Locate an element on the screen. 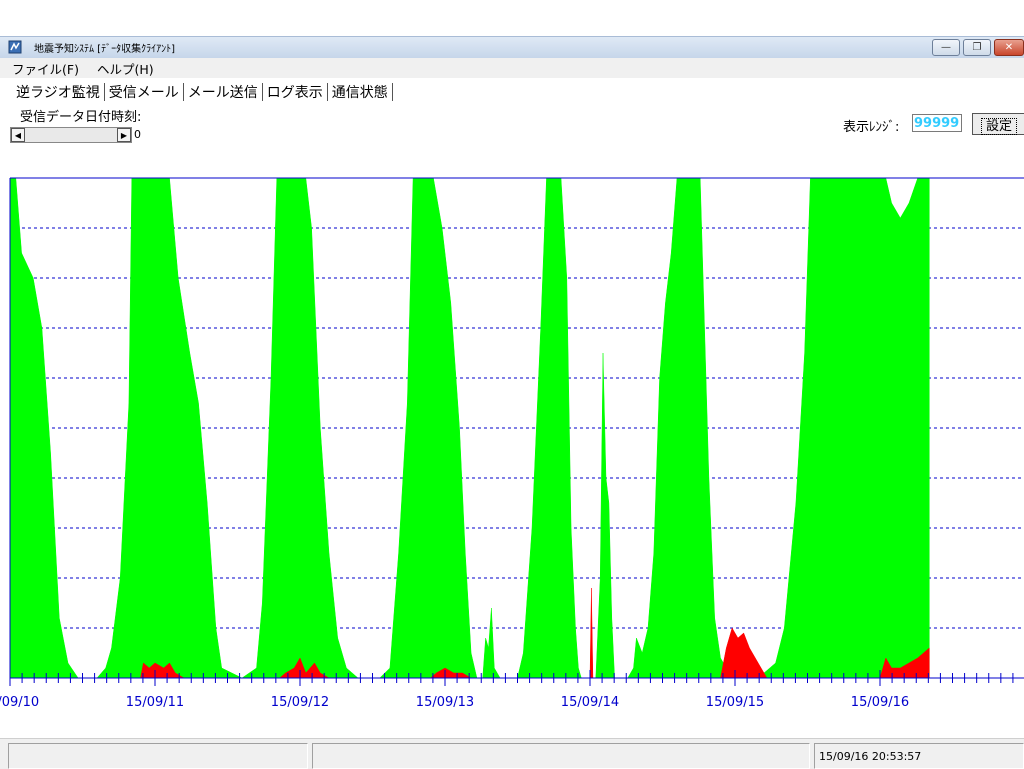  tab-log-view: ログ表示 is located at coordinates (295, 92).